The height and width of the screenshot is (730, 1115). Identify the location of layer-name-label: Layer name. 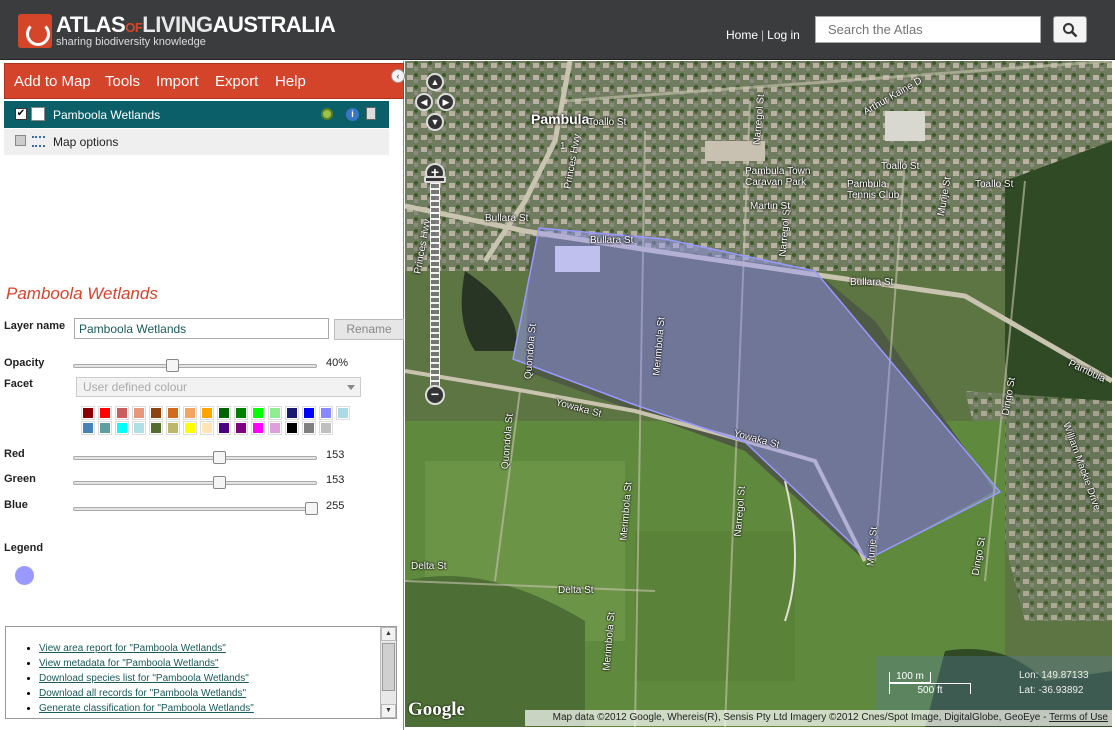
(35, 326).